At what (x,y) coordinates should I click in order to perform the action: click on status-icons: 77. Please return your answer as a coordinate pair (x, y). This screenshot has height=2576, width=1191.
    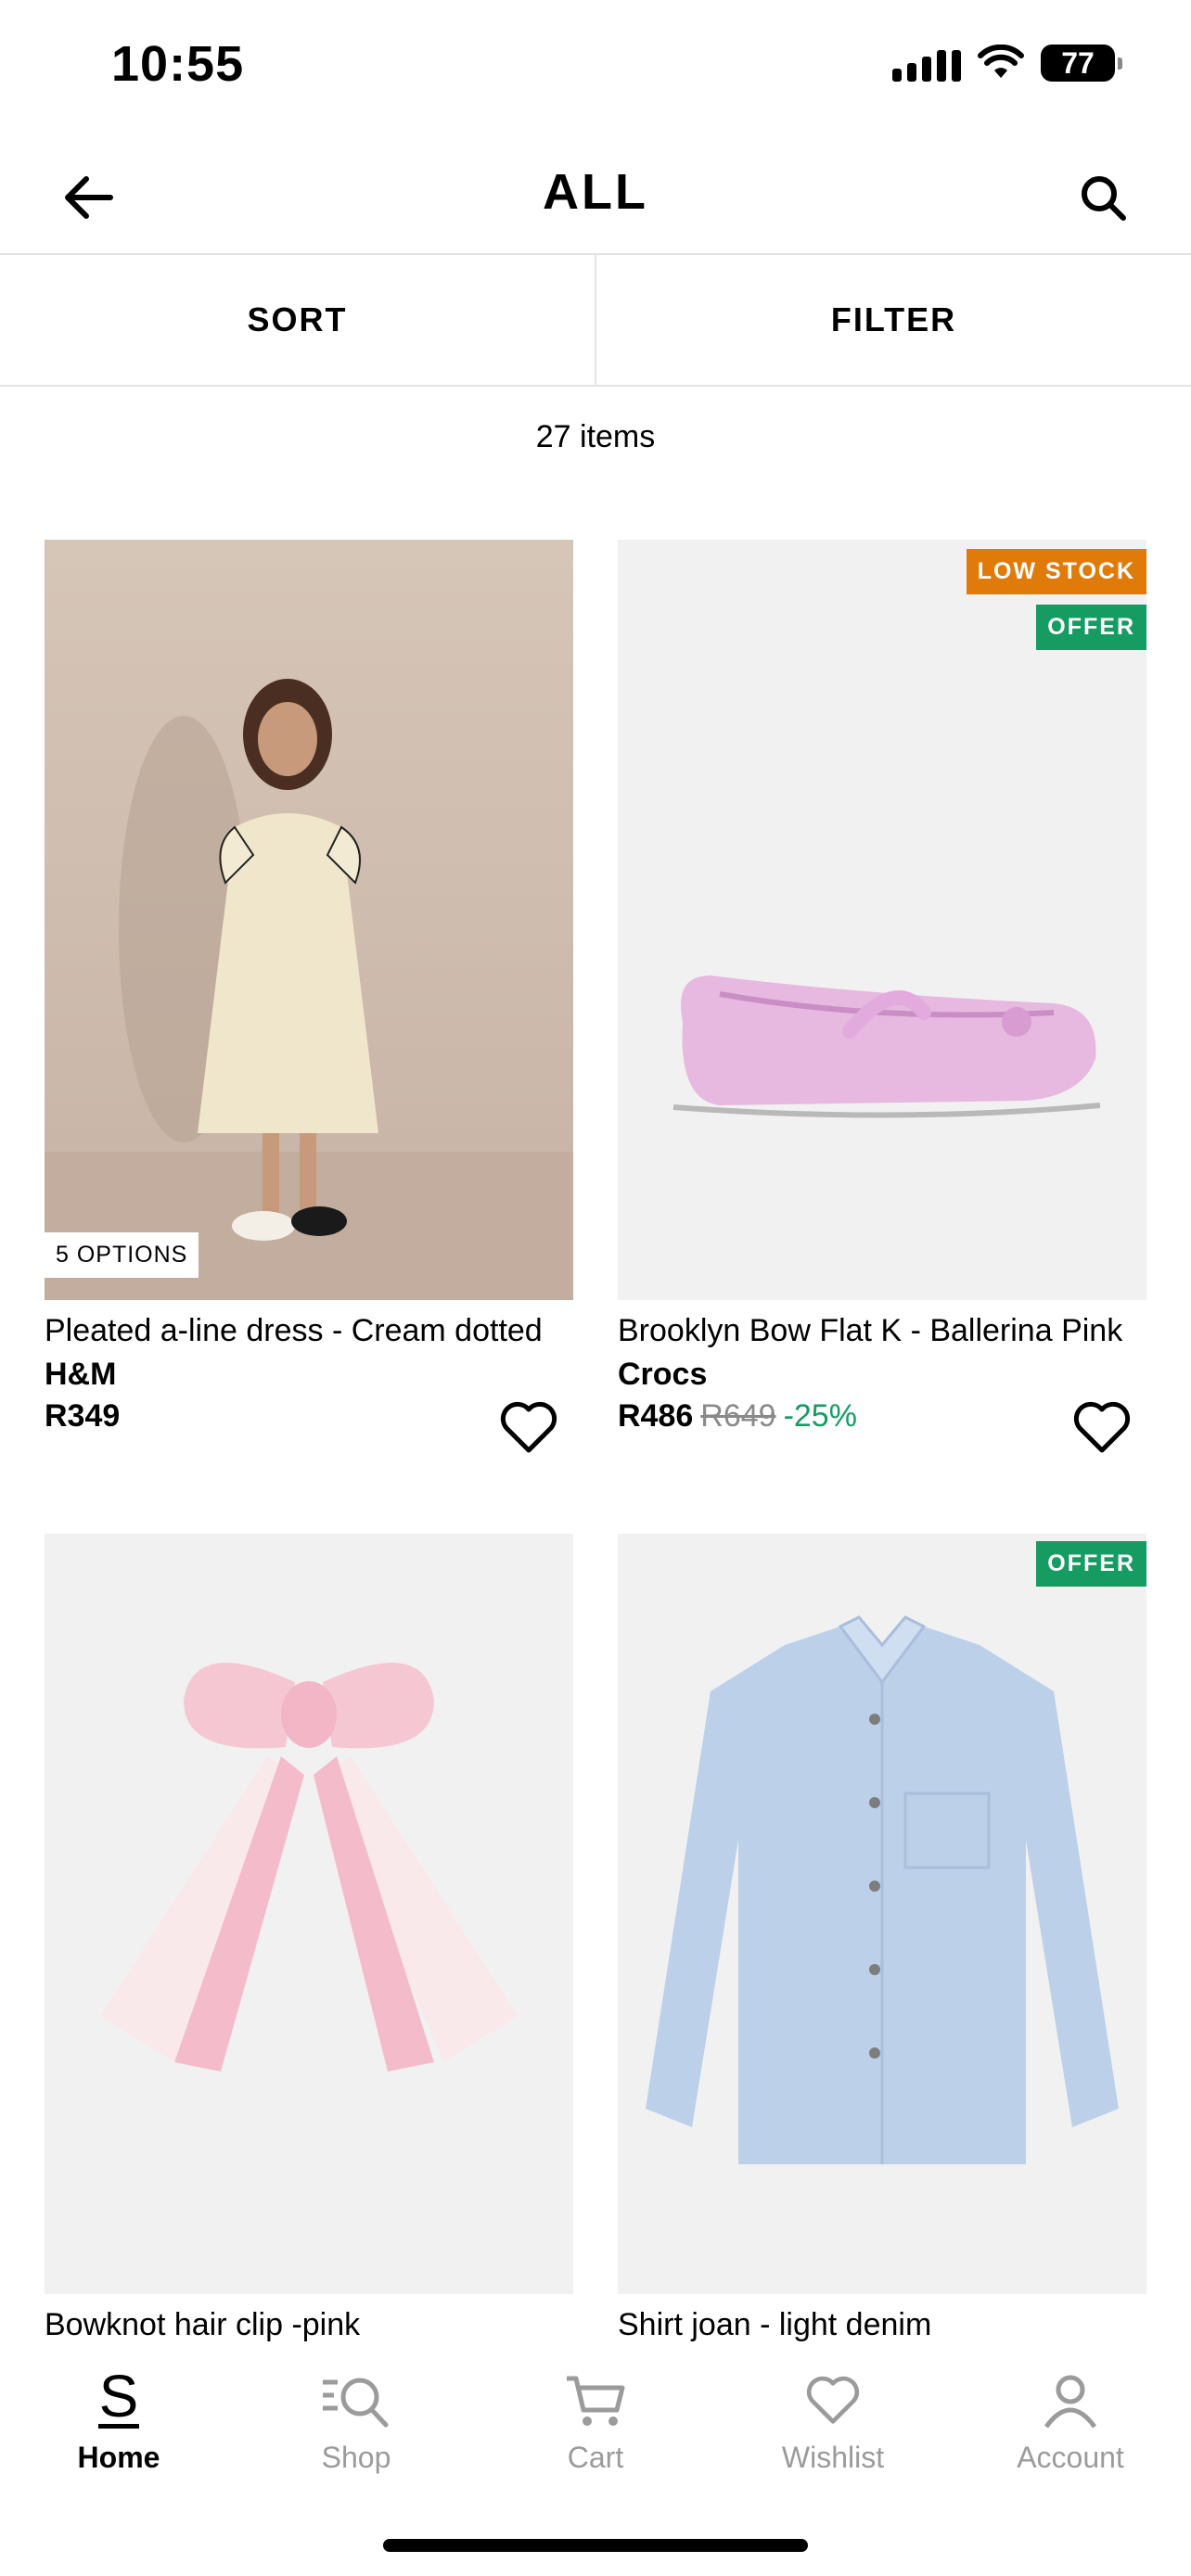
    Looking at the image, I should click on (1007, 64).